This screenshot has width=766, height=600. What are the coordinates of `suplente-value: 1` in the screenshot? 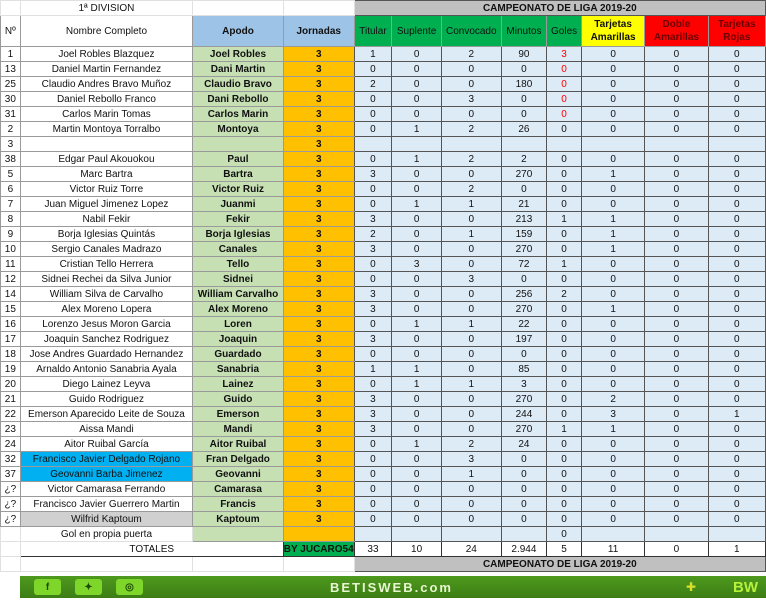 It's located at (416, 129).